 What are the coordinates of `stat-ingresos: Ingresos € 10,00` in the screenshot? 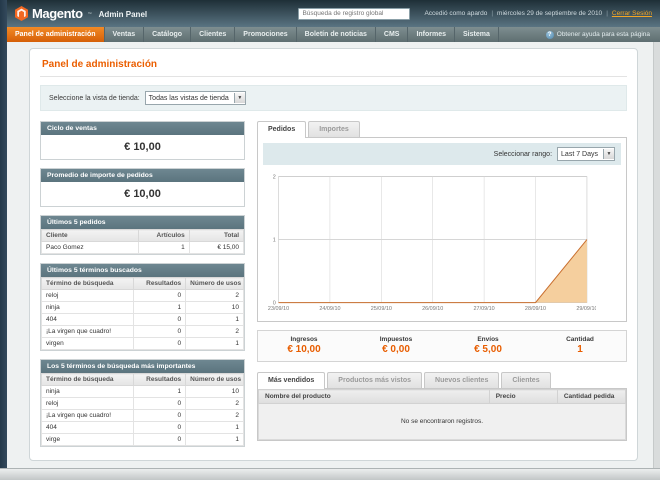 It's located at (304, 345).